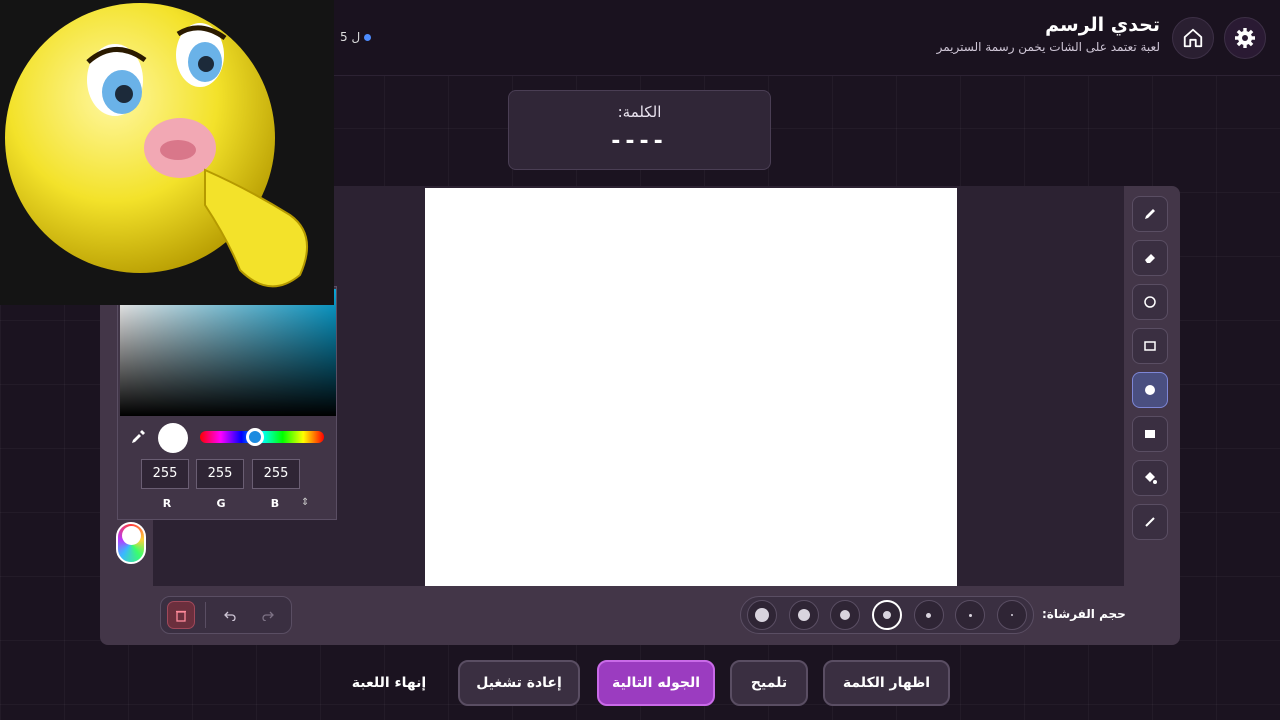  Describe the element at coordinates (305, 502) in the screenshot. I see `format-toggle: ⇕` at that location.